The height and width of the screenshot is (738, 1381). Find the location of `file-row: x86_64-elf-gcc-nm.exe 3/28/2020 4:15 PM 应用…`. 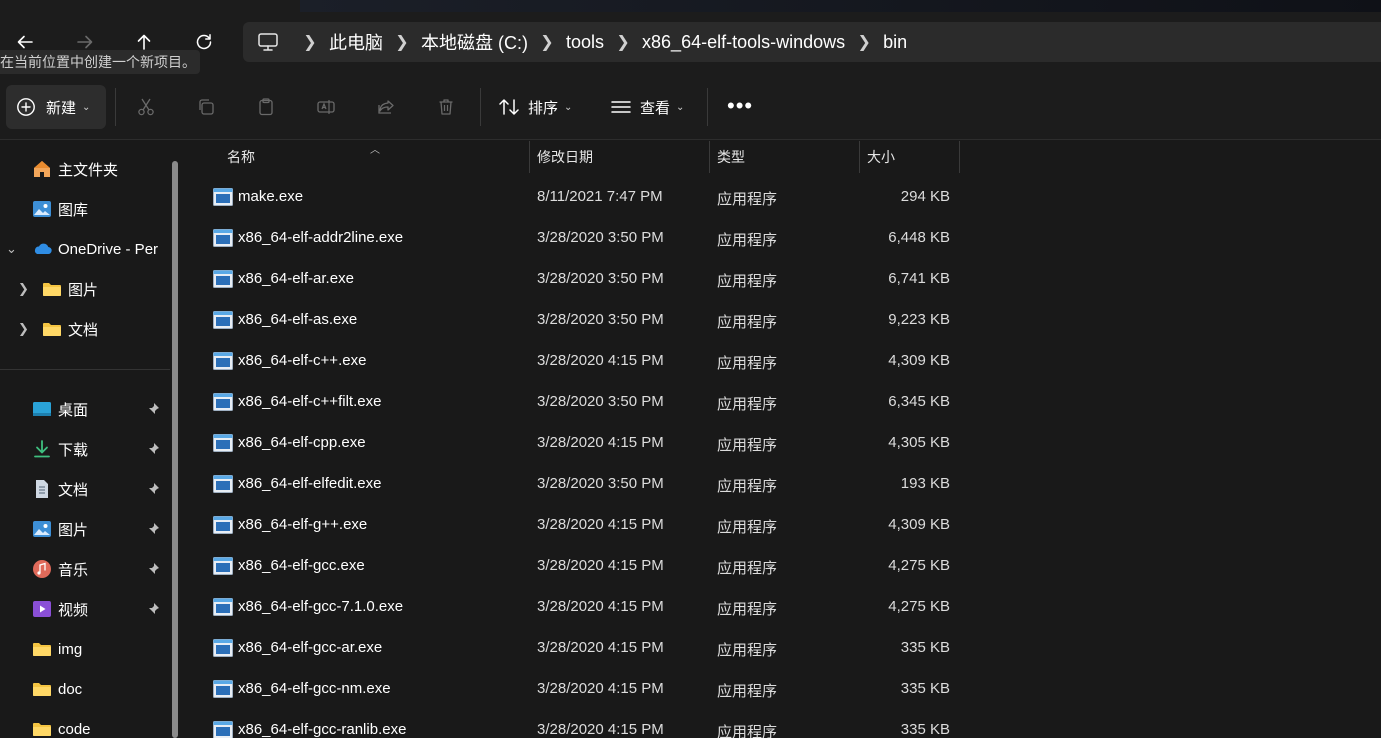

file-row: x86_64-elf-gcc-nm.exe 3/28/2020 4:15 PM 应用… is located at coordinates (578, 690).